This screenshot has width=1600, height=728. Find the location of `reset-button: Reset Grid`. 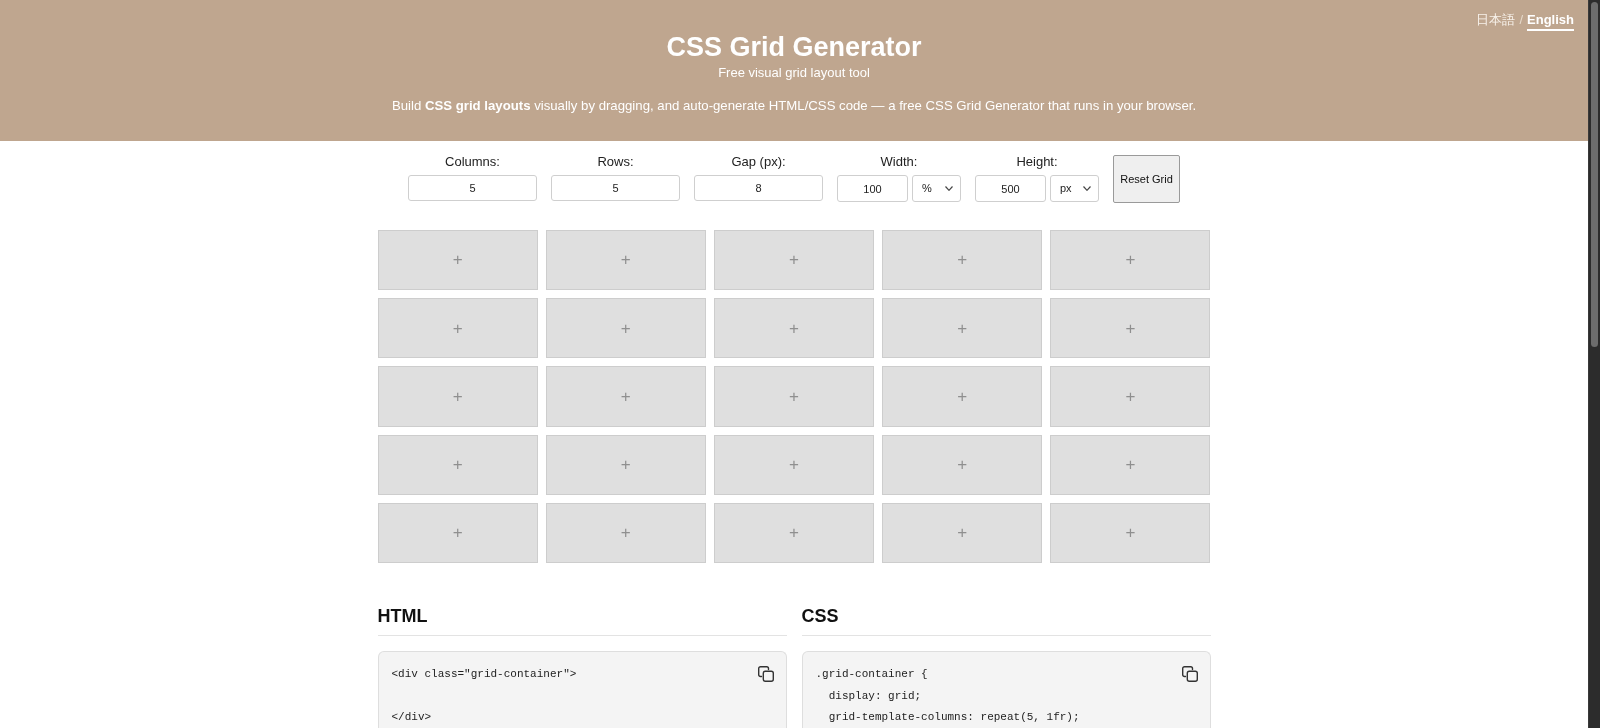

reset-button: Reset Grid is located at coordinates (1146, 179).